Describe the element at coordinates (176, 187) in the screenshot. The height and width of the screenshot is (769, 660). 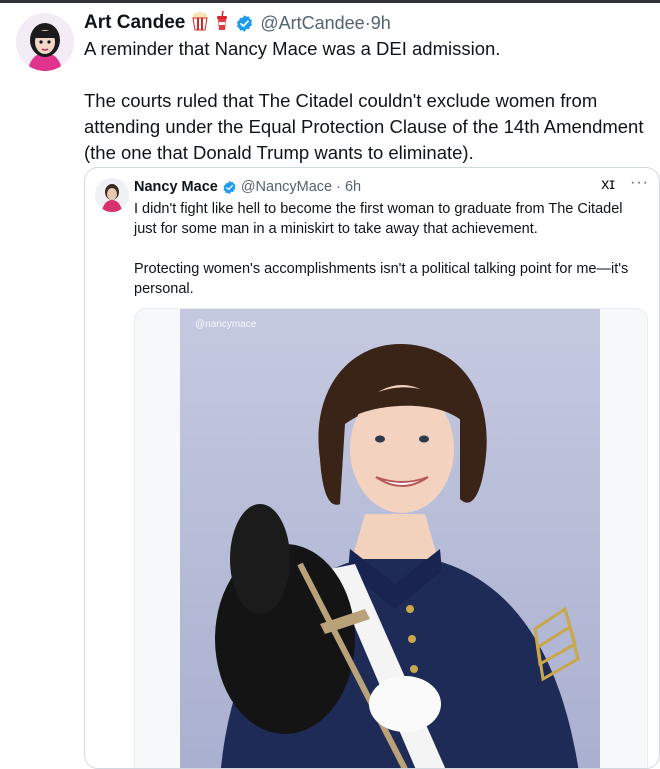
I see `quoted-author-name: Nancy Mace` at that location.